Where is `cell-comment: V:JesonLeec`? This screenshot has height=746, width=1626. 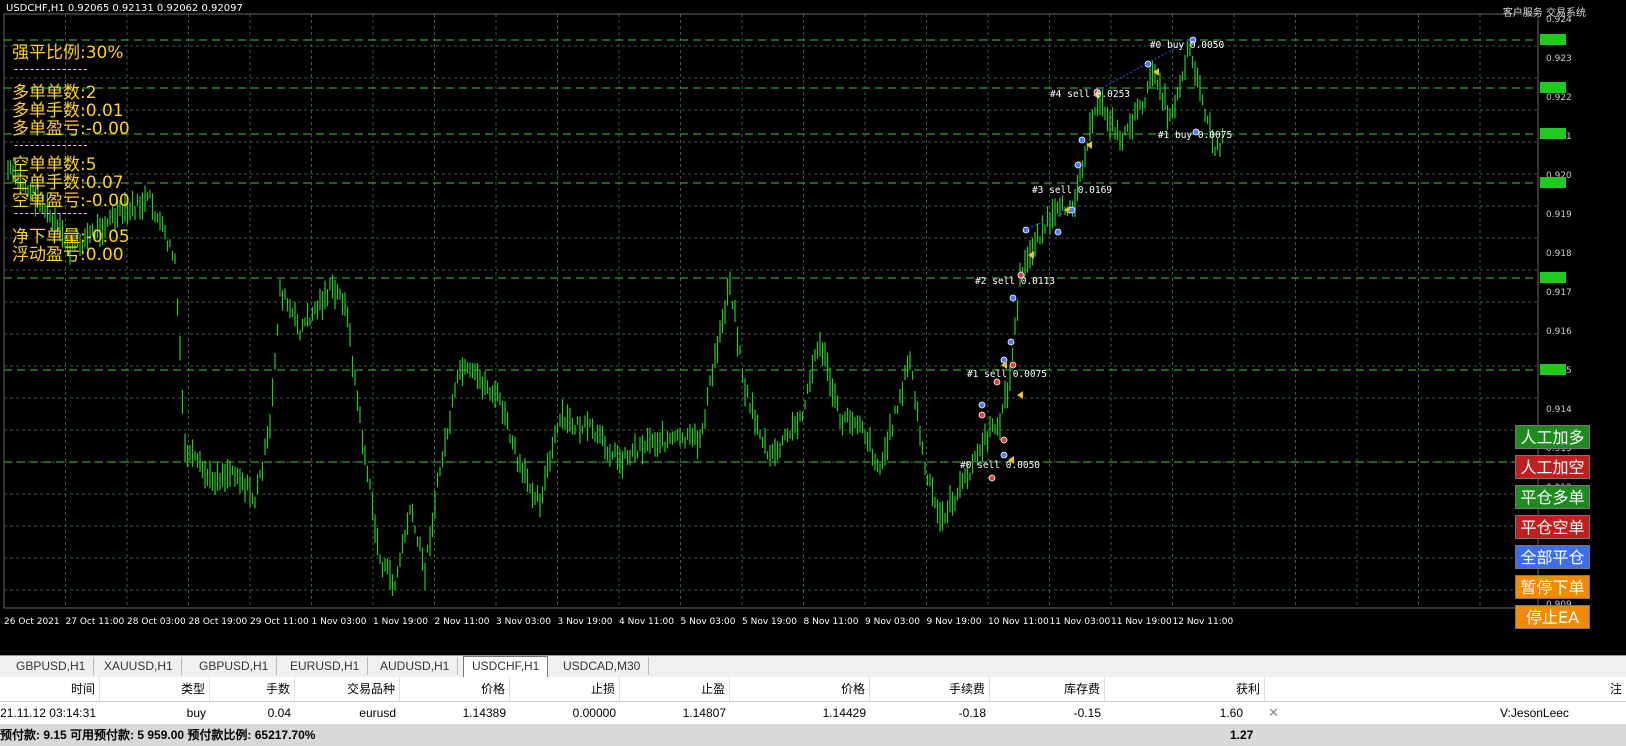
cell-comment: V:JesonLeec is located at coordinates (1534, 713).